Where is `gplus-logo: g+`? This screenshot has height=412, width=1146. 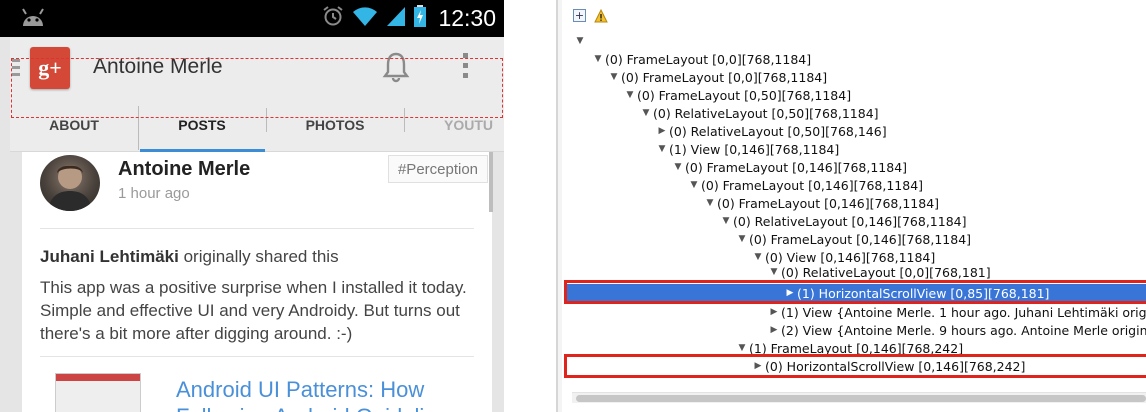 gplus-logo: g+ is located at coordinates (50, 68).